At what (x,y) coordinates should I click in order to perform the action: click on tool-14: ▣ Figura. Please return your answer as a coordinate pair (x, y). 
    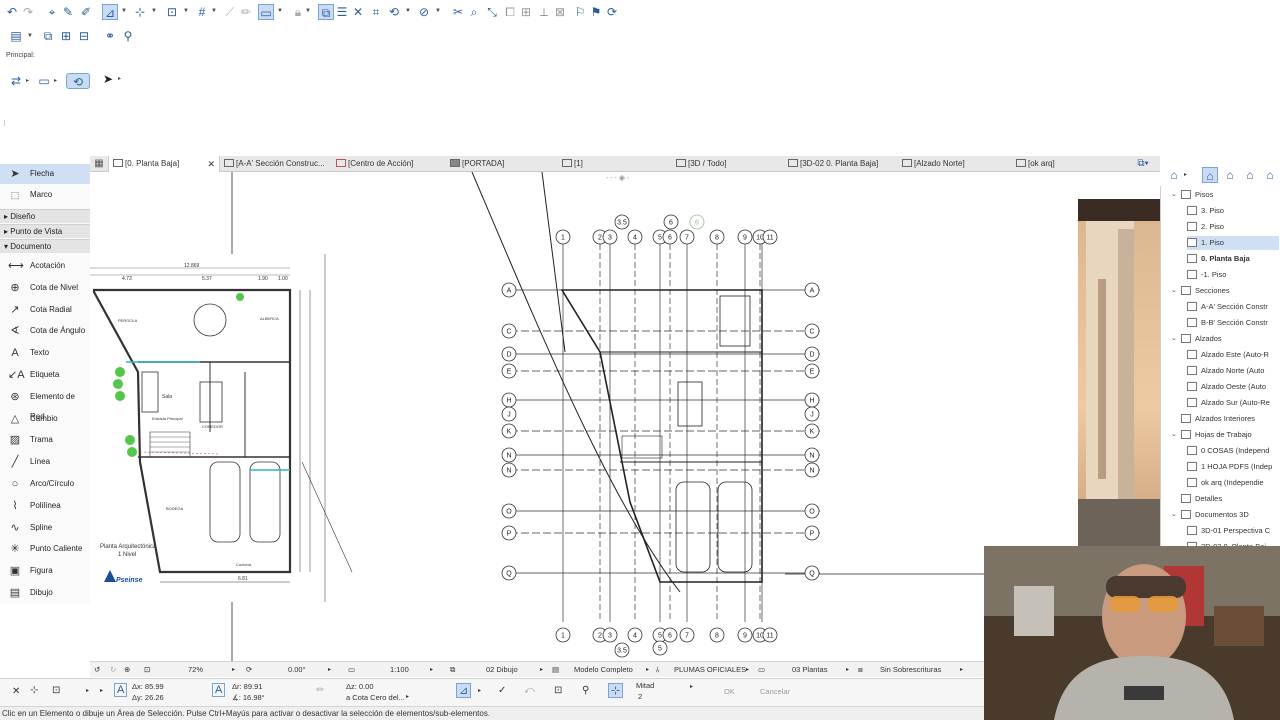
    Looking at the image, I should click on (45, 571).